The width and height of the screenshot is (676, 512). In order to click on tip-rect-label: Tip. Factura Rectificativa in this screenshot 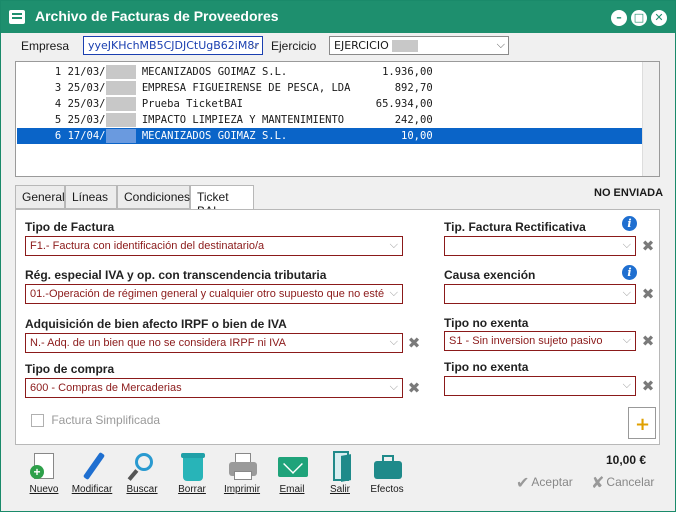, I will do `click(515, 227)`.